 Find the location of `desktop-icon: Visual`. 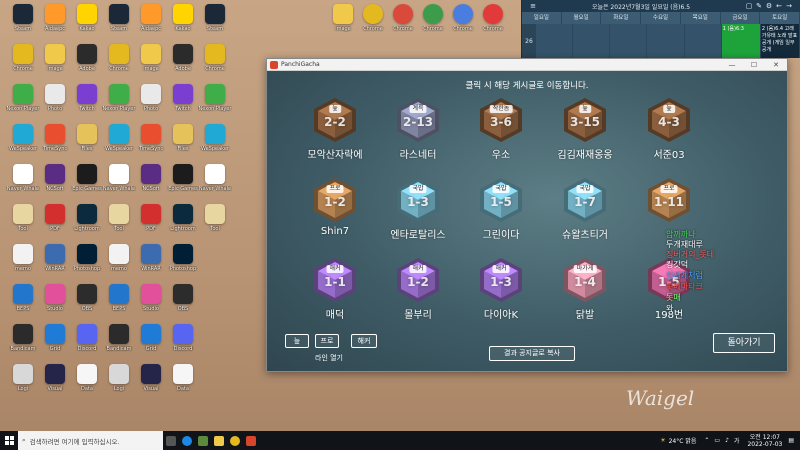

desktop-icon: Visual is located at coordinates (55, 378).